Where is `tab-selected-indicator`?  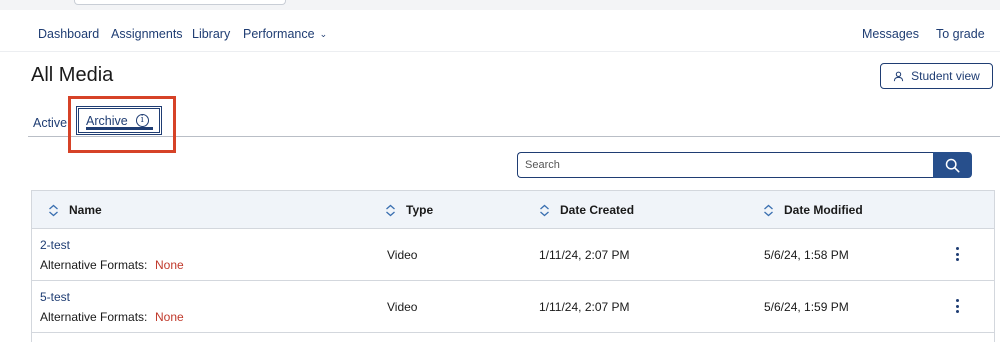
tab-selected-indicator is located at coordinates (119, 128).